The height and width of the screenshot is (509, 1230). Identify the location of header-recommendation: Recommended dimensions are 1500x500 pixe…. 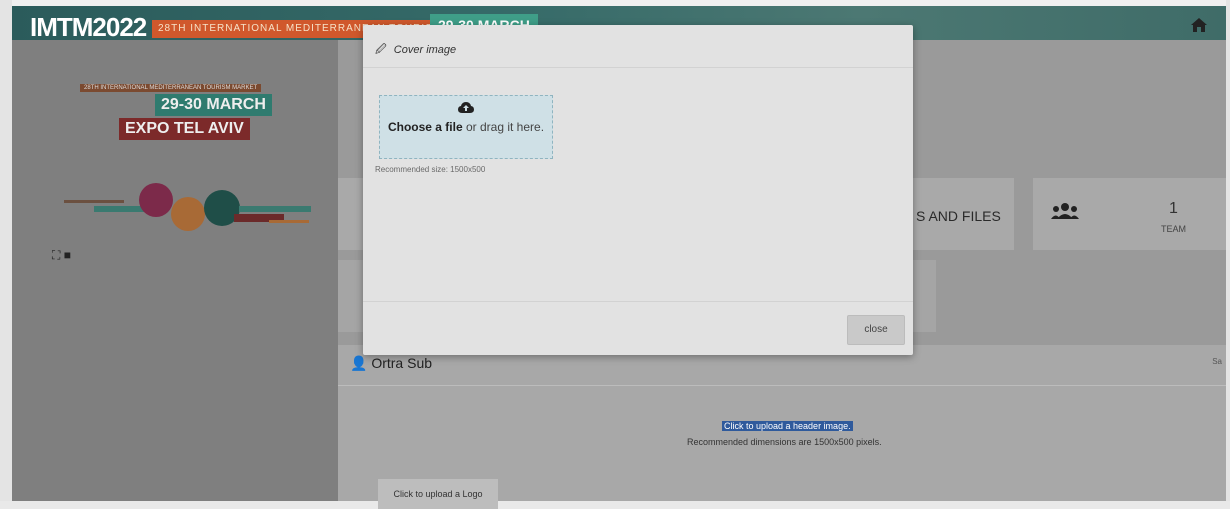
(784, 442).